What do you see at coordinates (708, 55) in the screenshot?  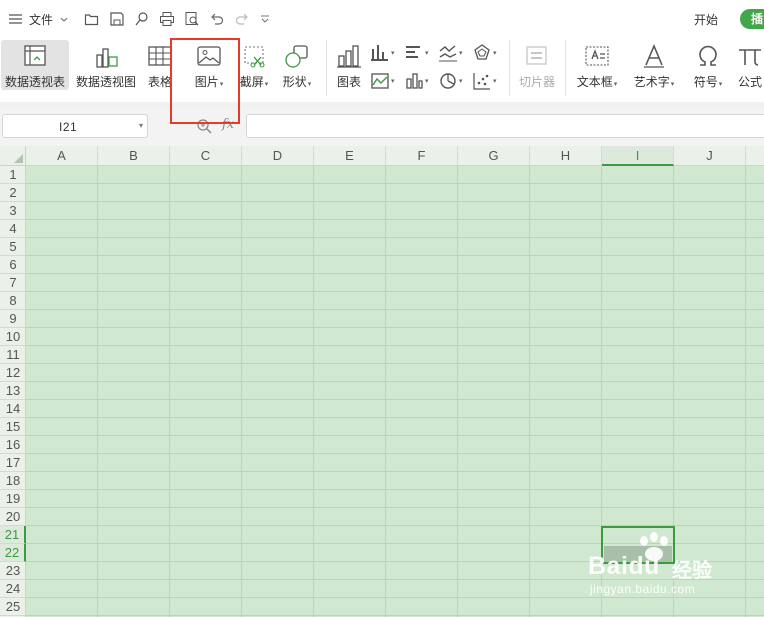 I see `omega-icon` at bounding box center [708, 55].